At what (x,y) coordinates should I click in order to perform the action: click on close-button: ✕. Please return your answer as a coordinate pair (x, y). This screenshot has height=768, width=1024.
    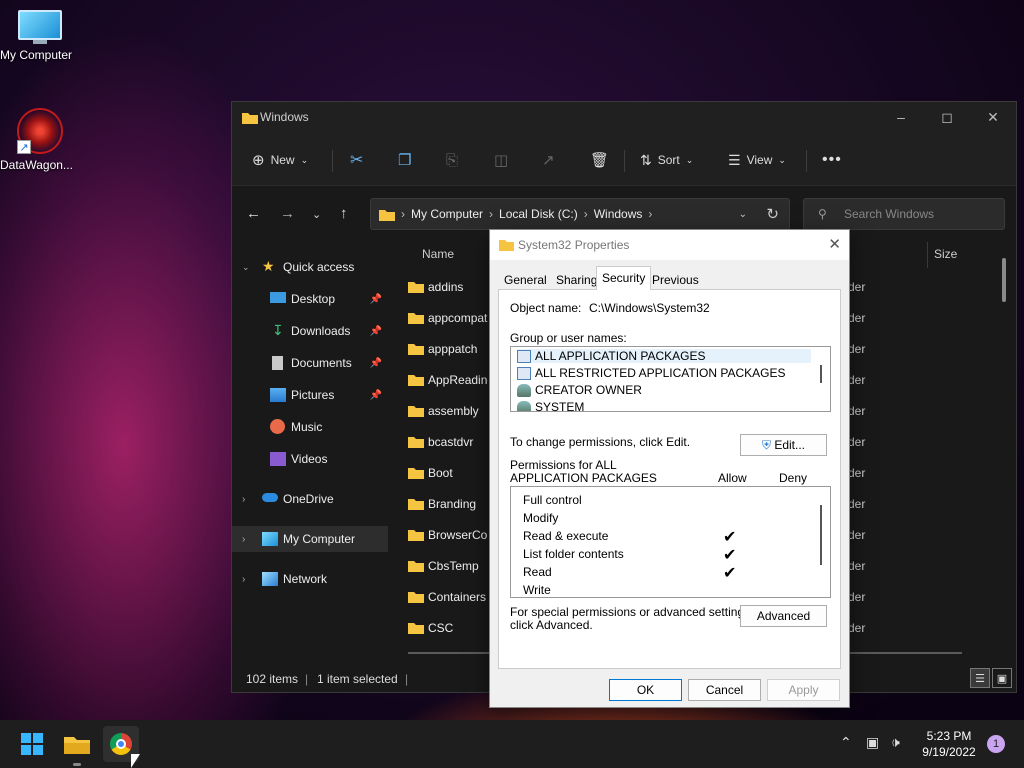
    Looking at the image, I should click on (993, 118).